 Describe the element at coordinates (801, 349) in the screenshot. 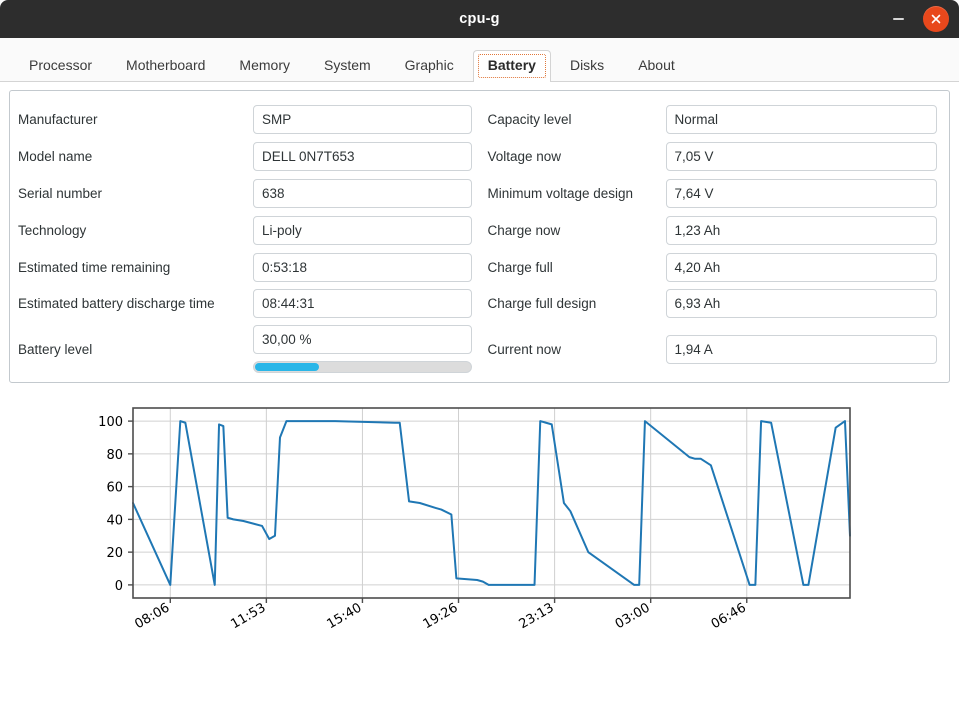

I see `current-now-value: 1,94 A` at that location.